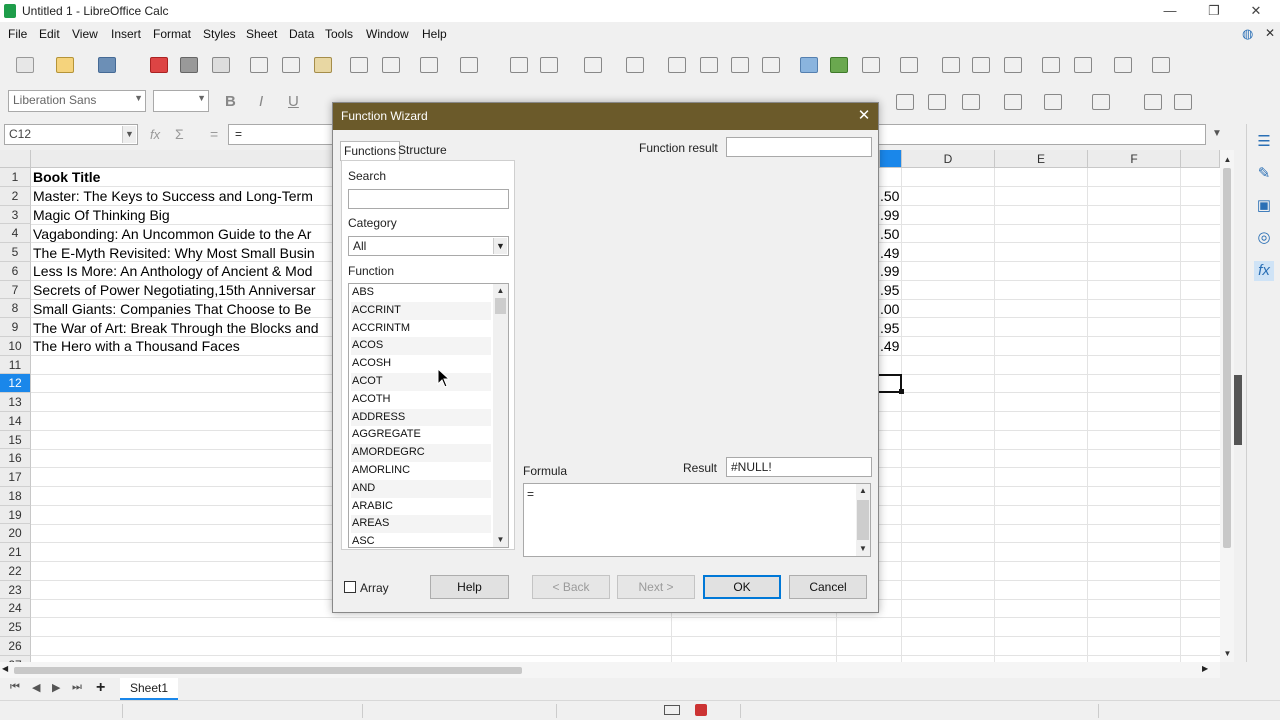  What do you see at coordinates (101, 215) in the screenshot?
I see `cell-book-title: Magic Of Thinking Big` at bounding box center [101, 215].